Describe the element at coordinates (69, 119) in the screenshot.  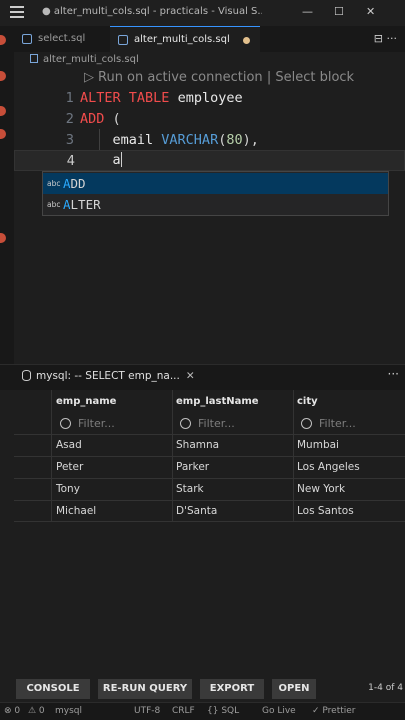
I see `line-number: 2` at that location.